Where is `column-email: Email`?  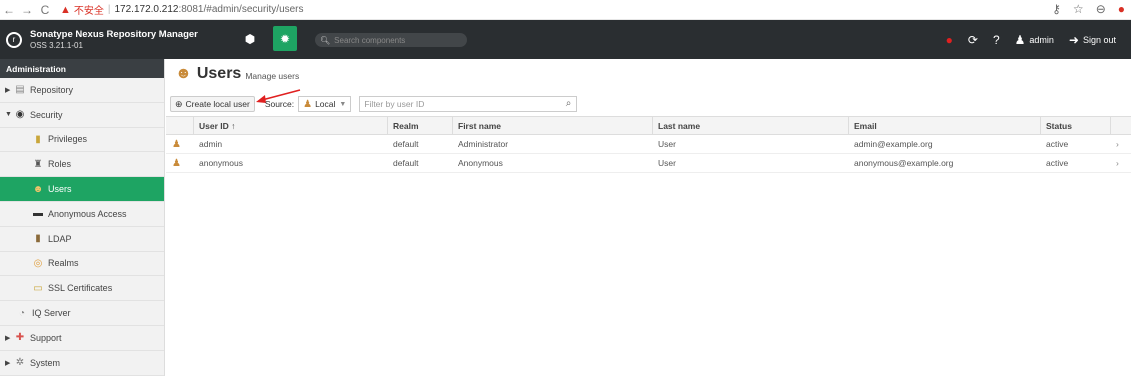 column-email: Email is located at coordinates (945, 125).